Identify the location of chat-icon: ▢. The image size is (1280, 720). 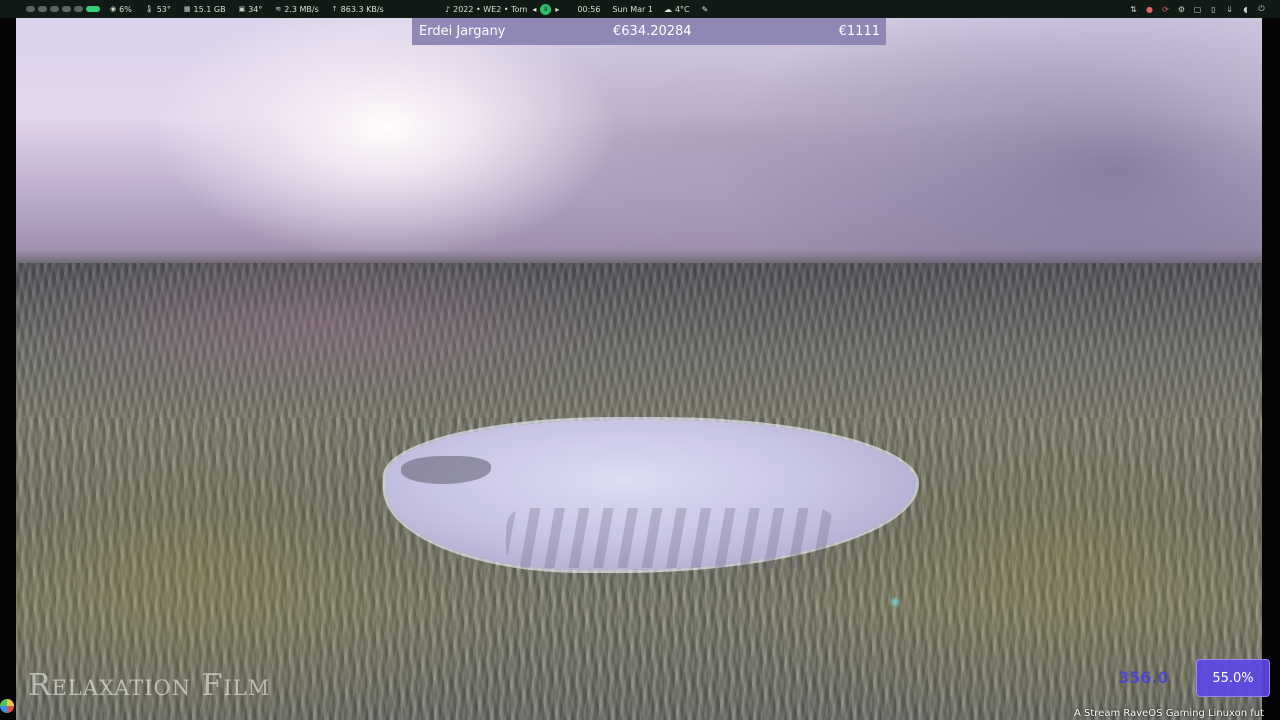
(1197, 9).